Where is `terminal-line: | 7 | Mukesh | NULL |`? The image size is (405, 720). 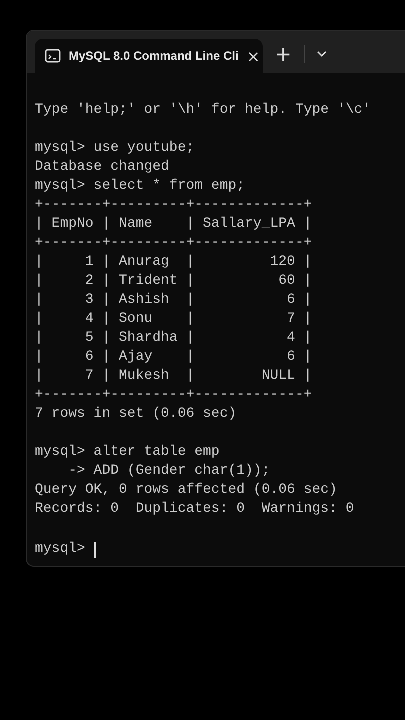 terminal-line: | 7 | Mukesh | NULL | is located at coordinates (174, 376).